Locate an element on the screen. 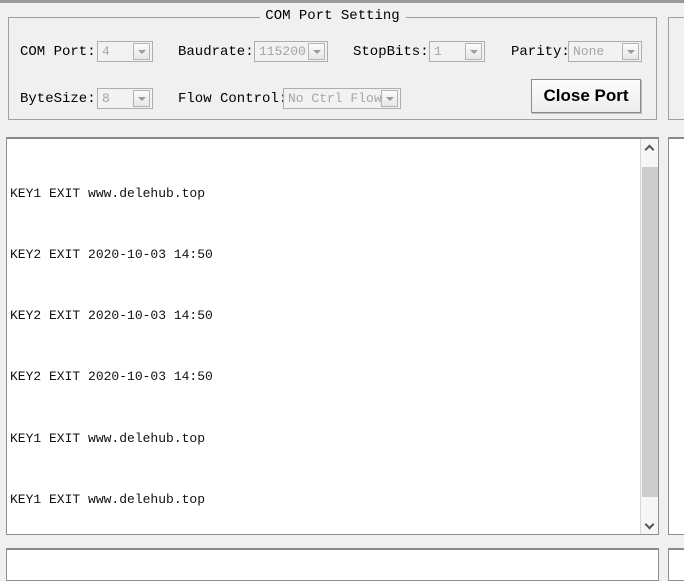 Image resolution: width=684 pixels, height=581 pixels. parity-combobox: None is located at coordinates (605, 51).